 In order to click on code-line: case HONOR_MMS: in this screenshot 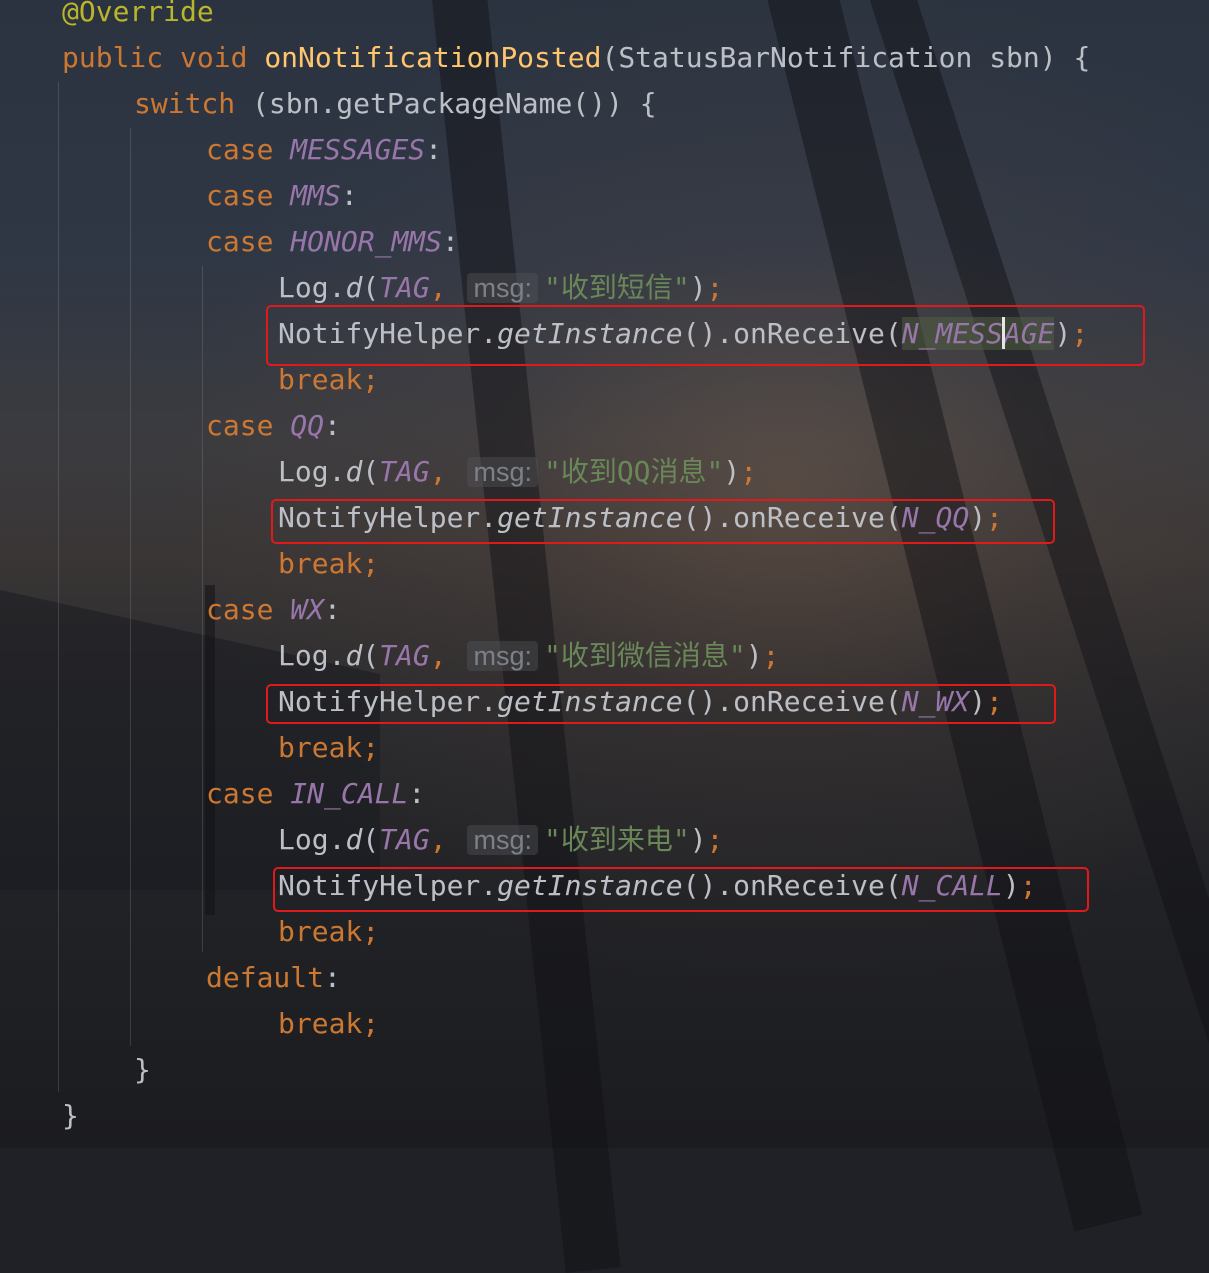, I will do `click(332, 242)`.